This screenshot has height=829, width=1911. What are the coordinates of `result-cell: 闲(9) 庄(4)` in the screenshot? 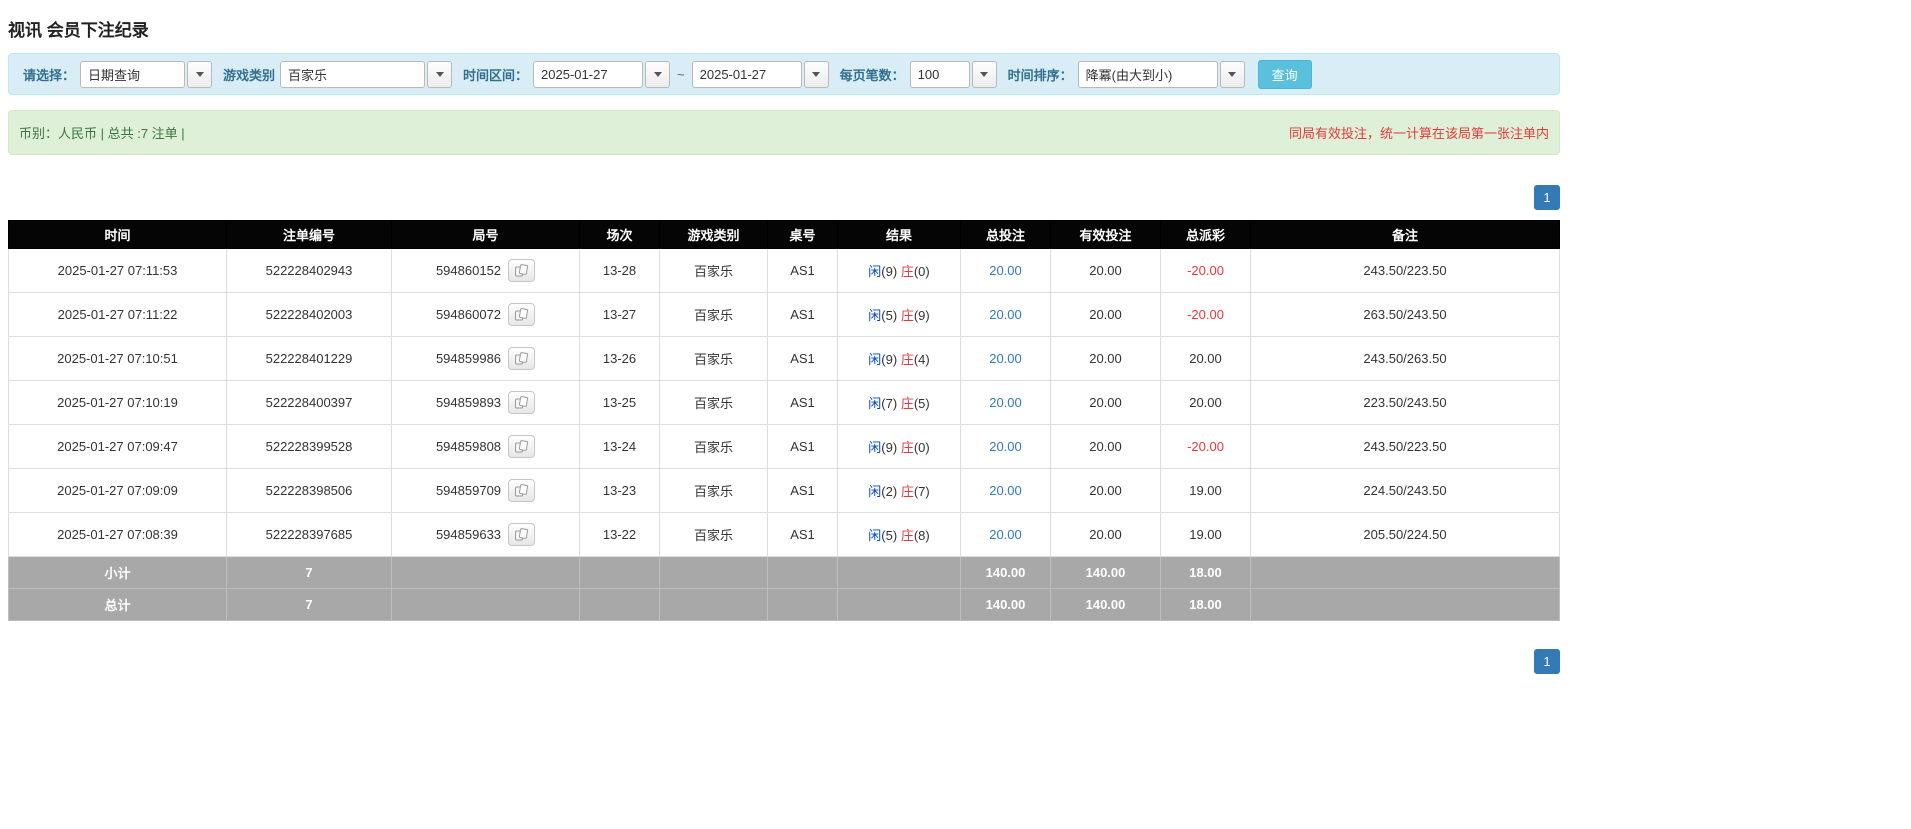 It's located at (899, 358).